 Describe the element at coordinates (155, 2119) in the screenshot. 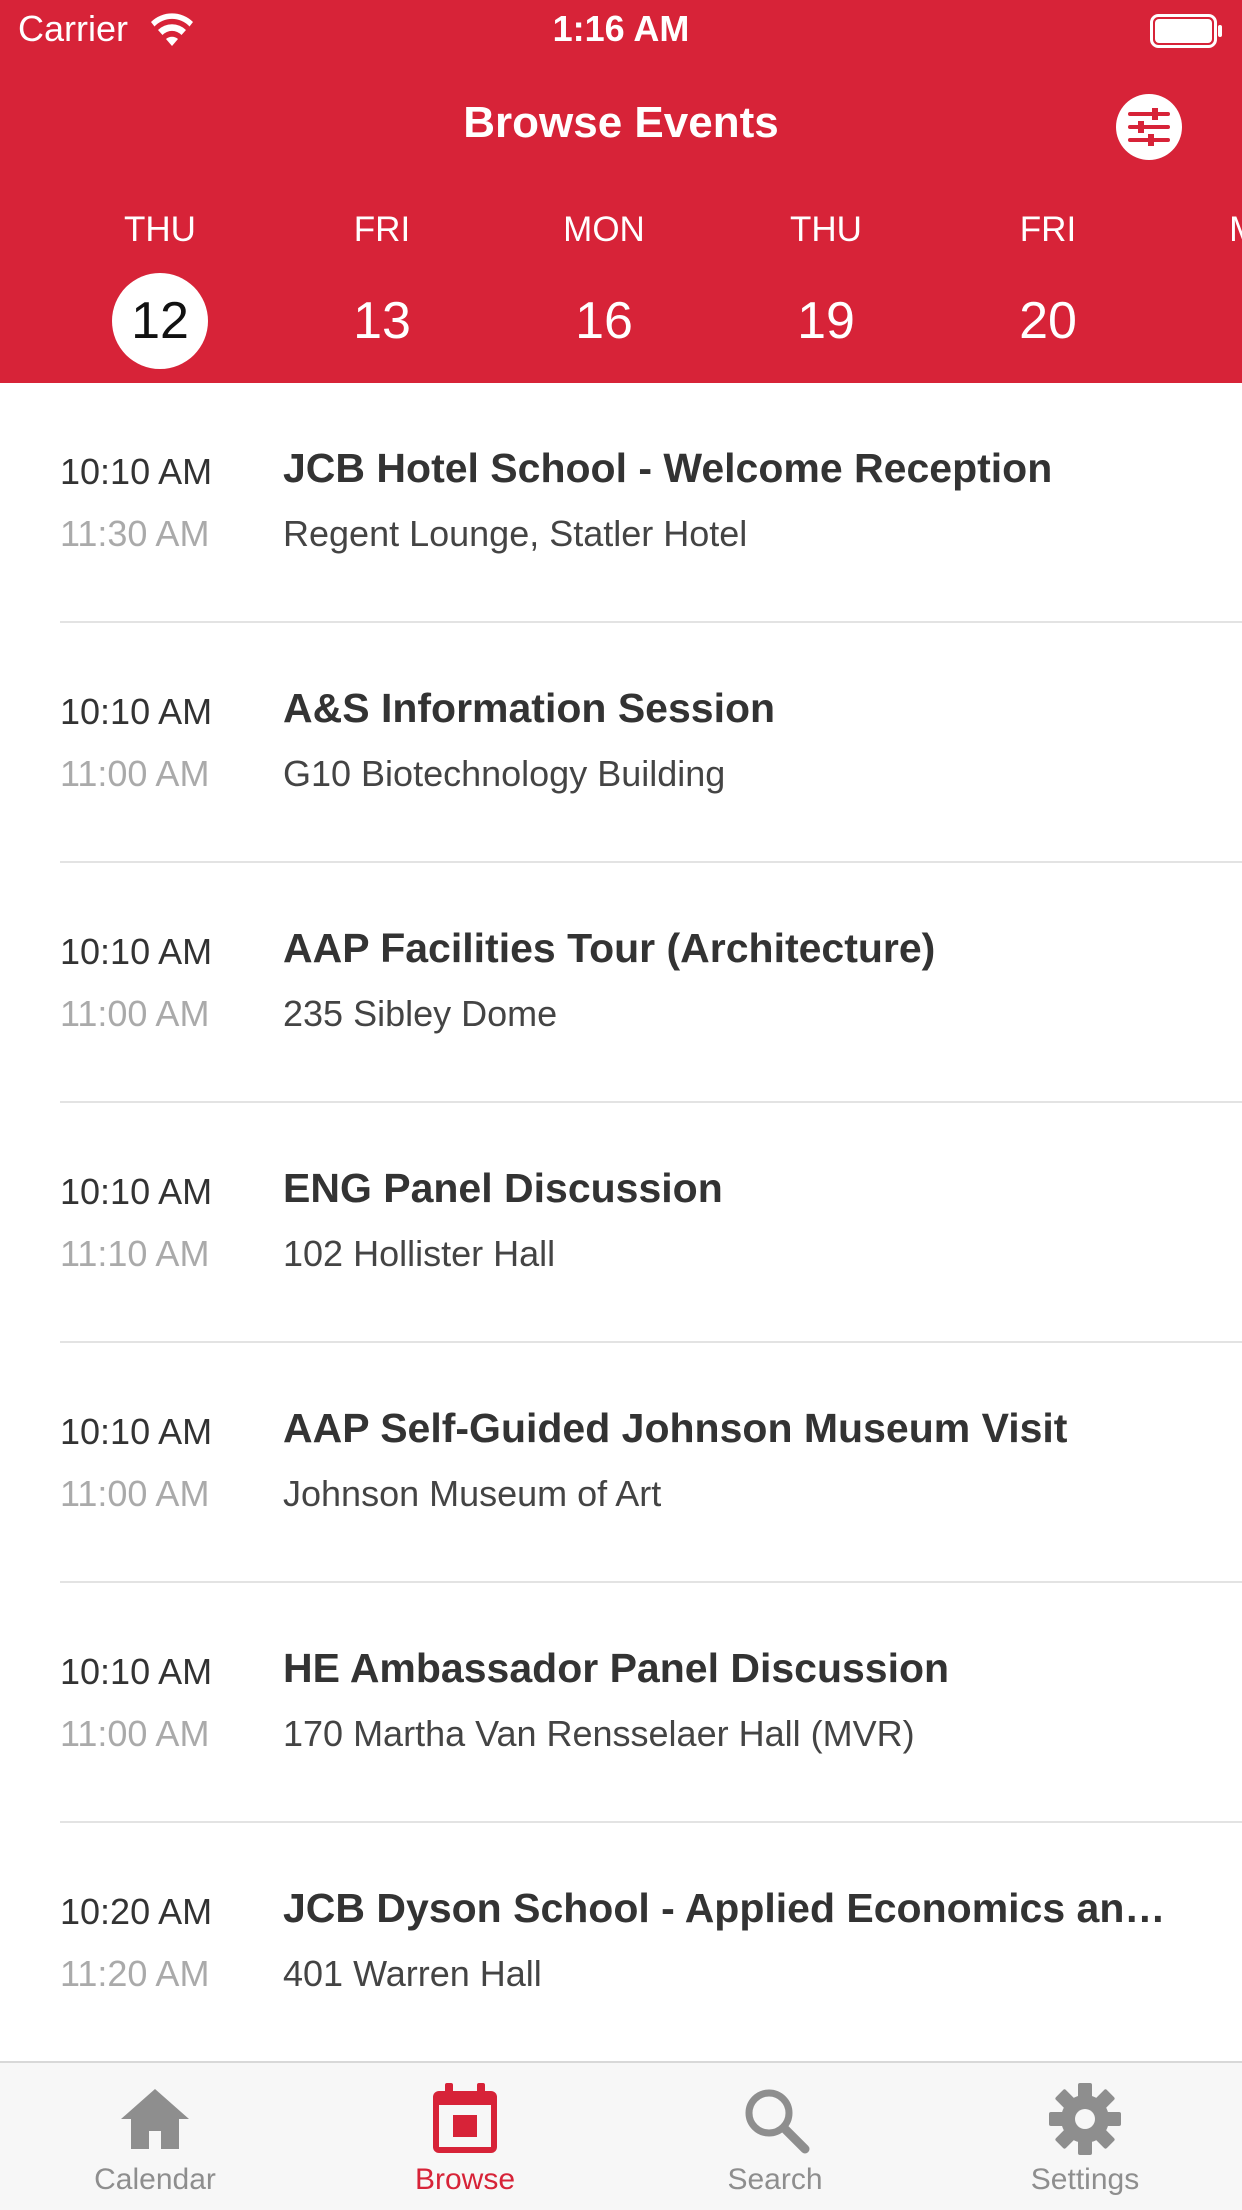

I see `home-icon` at that location.